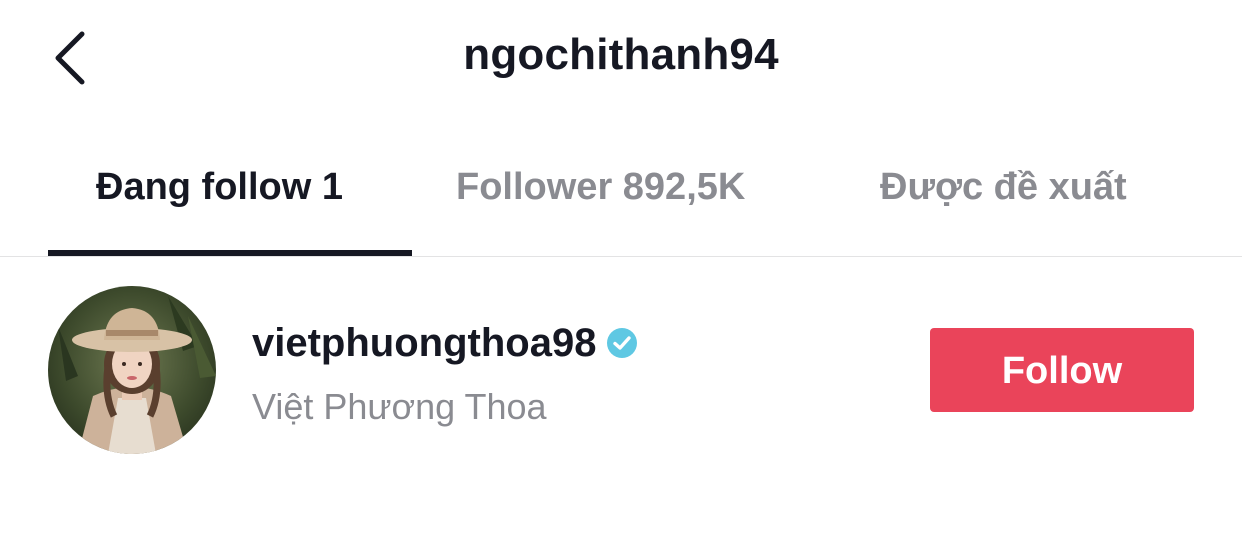  Describe the element at coordinates (219, 187) in the screenshot. I see `tab-following: Đang follow 1` at that location.